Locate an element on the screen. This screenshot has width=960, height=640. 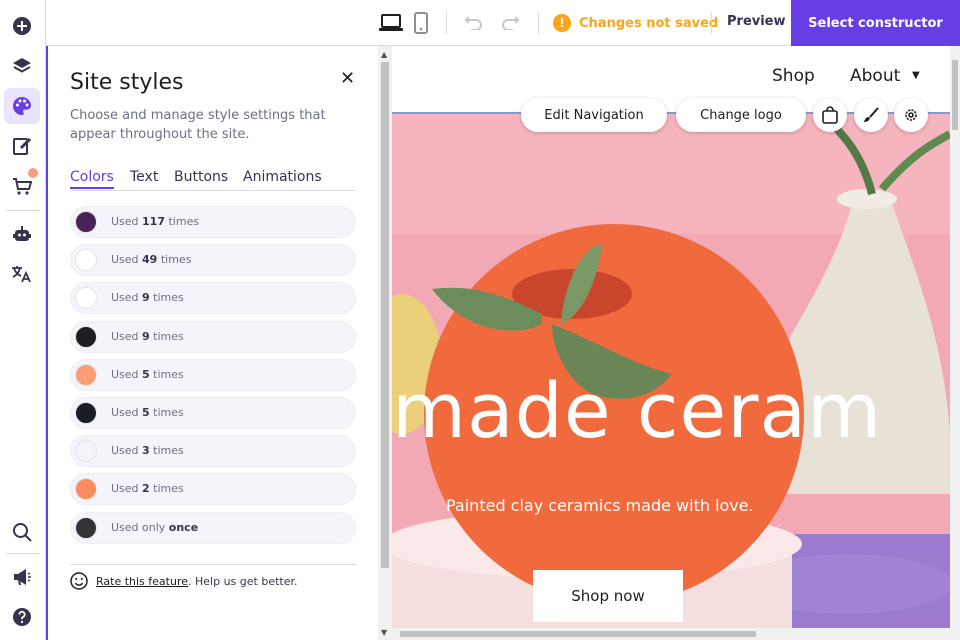
megaphone-icon is located at coordinates (22, 577).